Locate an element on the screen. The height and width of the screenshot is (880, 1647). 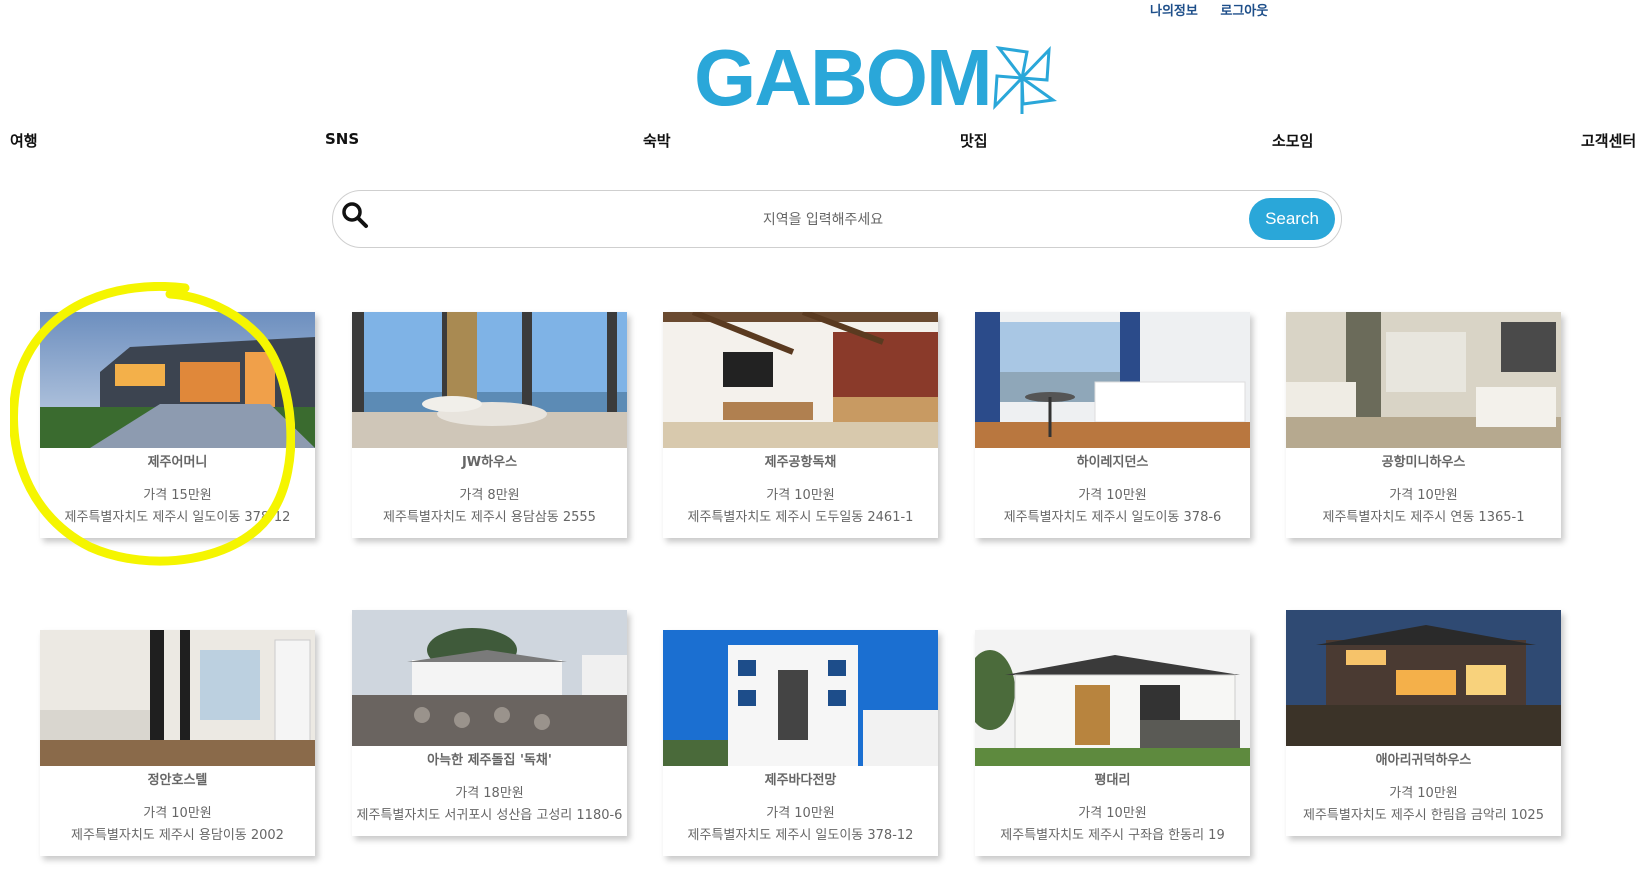
logo-text: GABOM is located at coordinates (843, 77).